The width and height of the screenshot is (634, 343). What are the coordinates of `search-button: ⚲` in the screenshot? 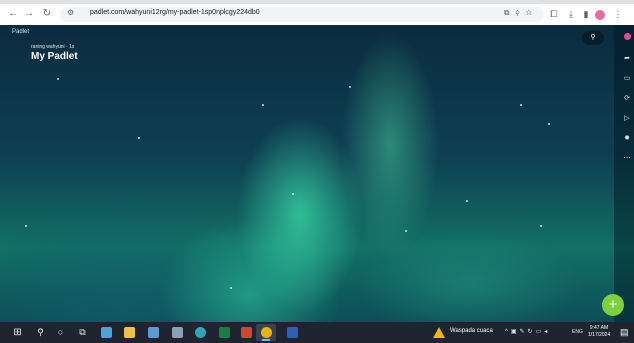 It's located at (593, 38).